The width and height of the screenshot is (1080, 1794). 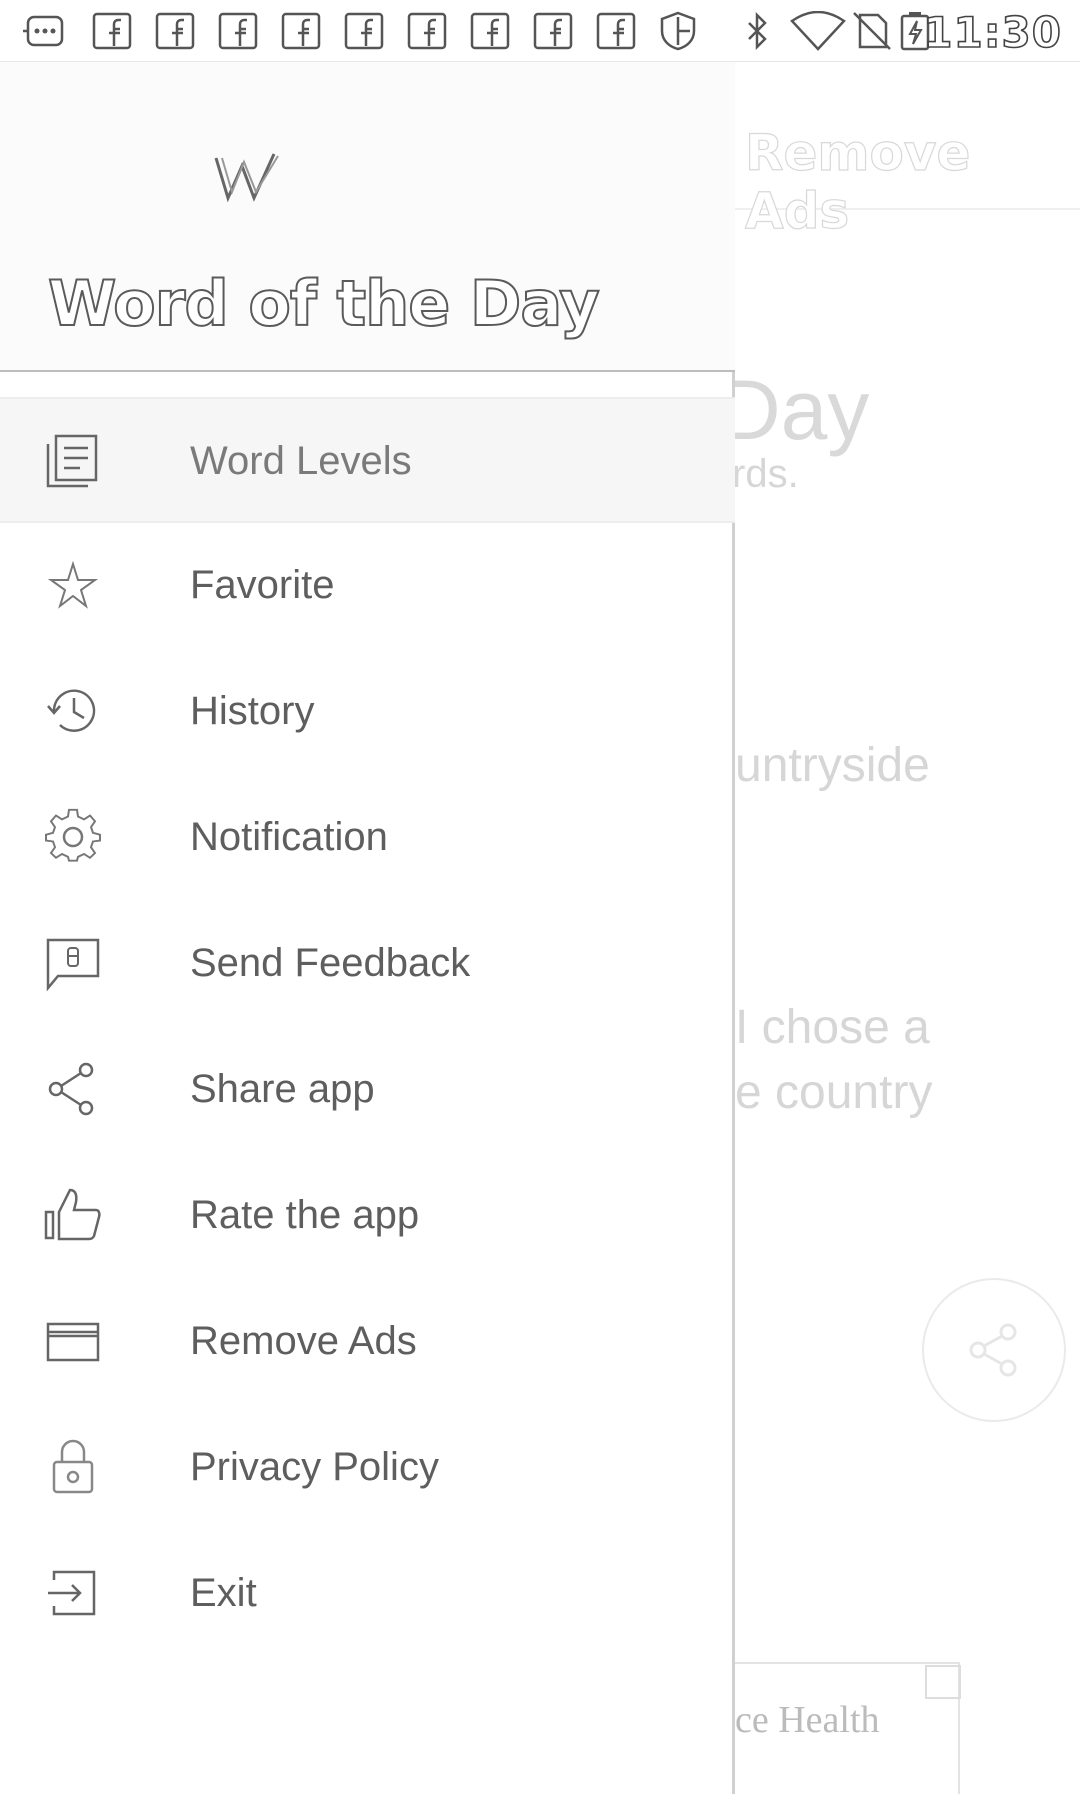 I want to click on gear-icon, so click(x=73, y=837).